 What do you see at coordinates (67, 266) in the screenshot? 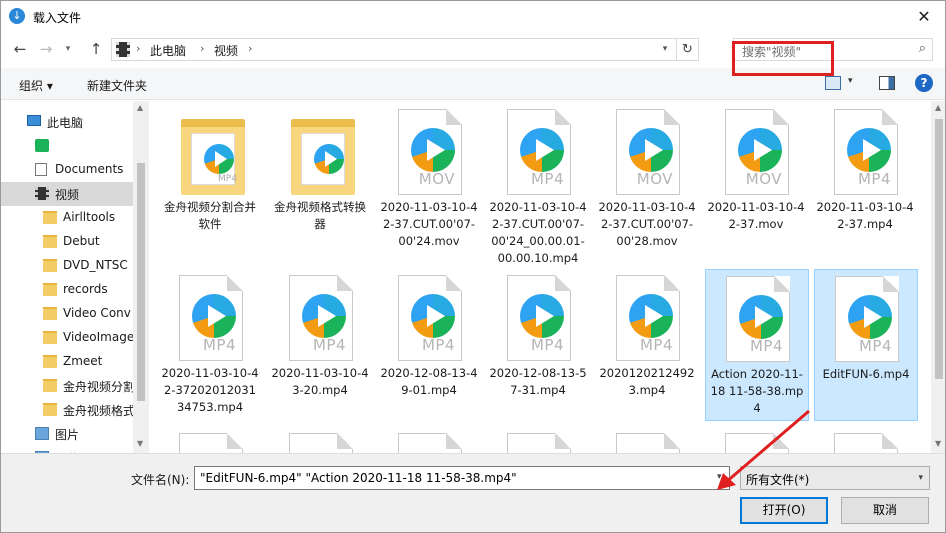
I see `sidebar-item: DVD_NTSC` at bounding box center [67, 266].